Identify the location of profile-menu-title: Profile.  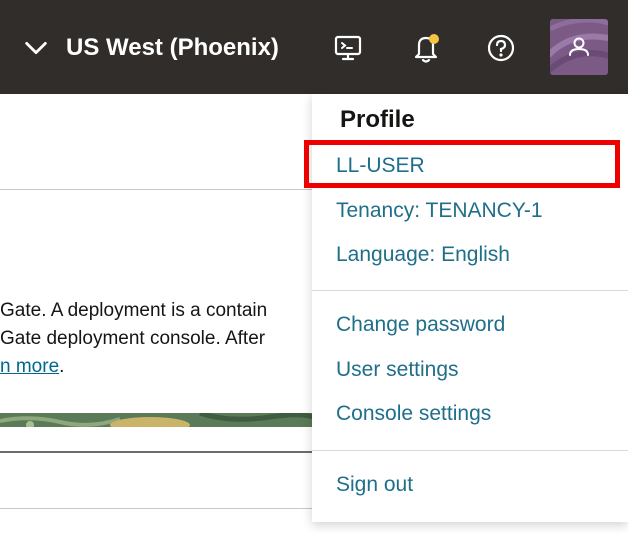
(377, 119).